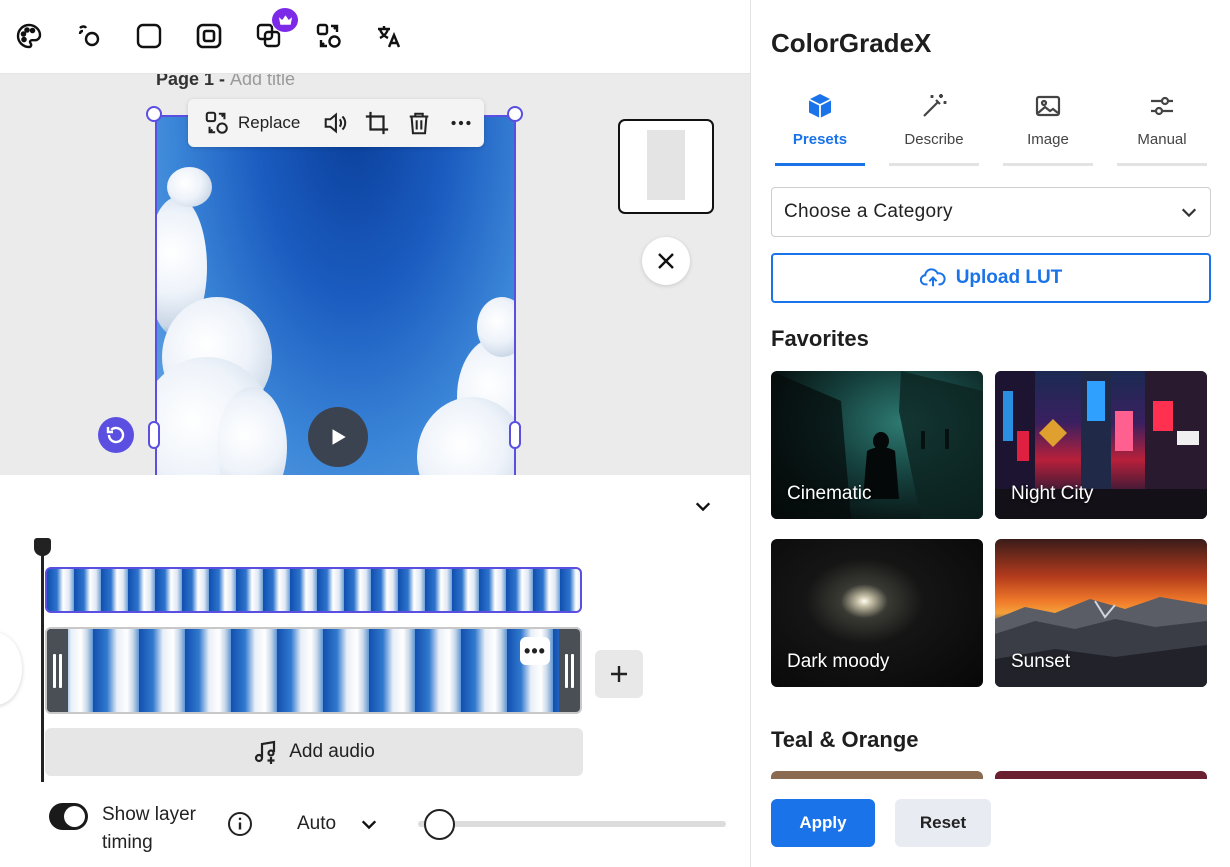 This screenshot has height=867, width=1230. What do you see at coordinates (439, 824) in the screenshot?
I see `zoom-slider-thumb` at bounding box center [439, 824].